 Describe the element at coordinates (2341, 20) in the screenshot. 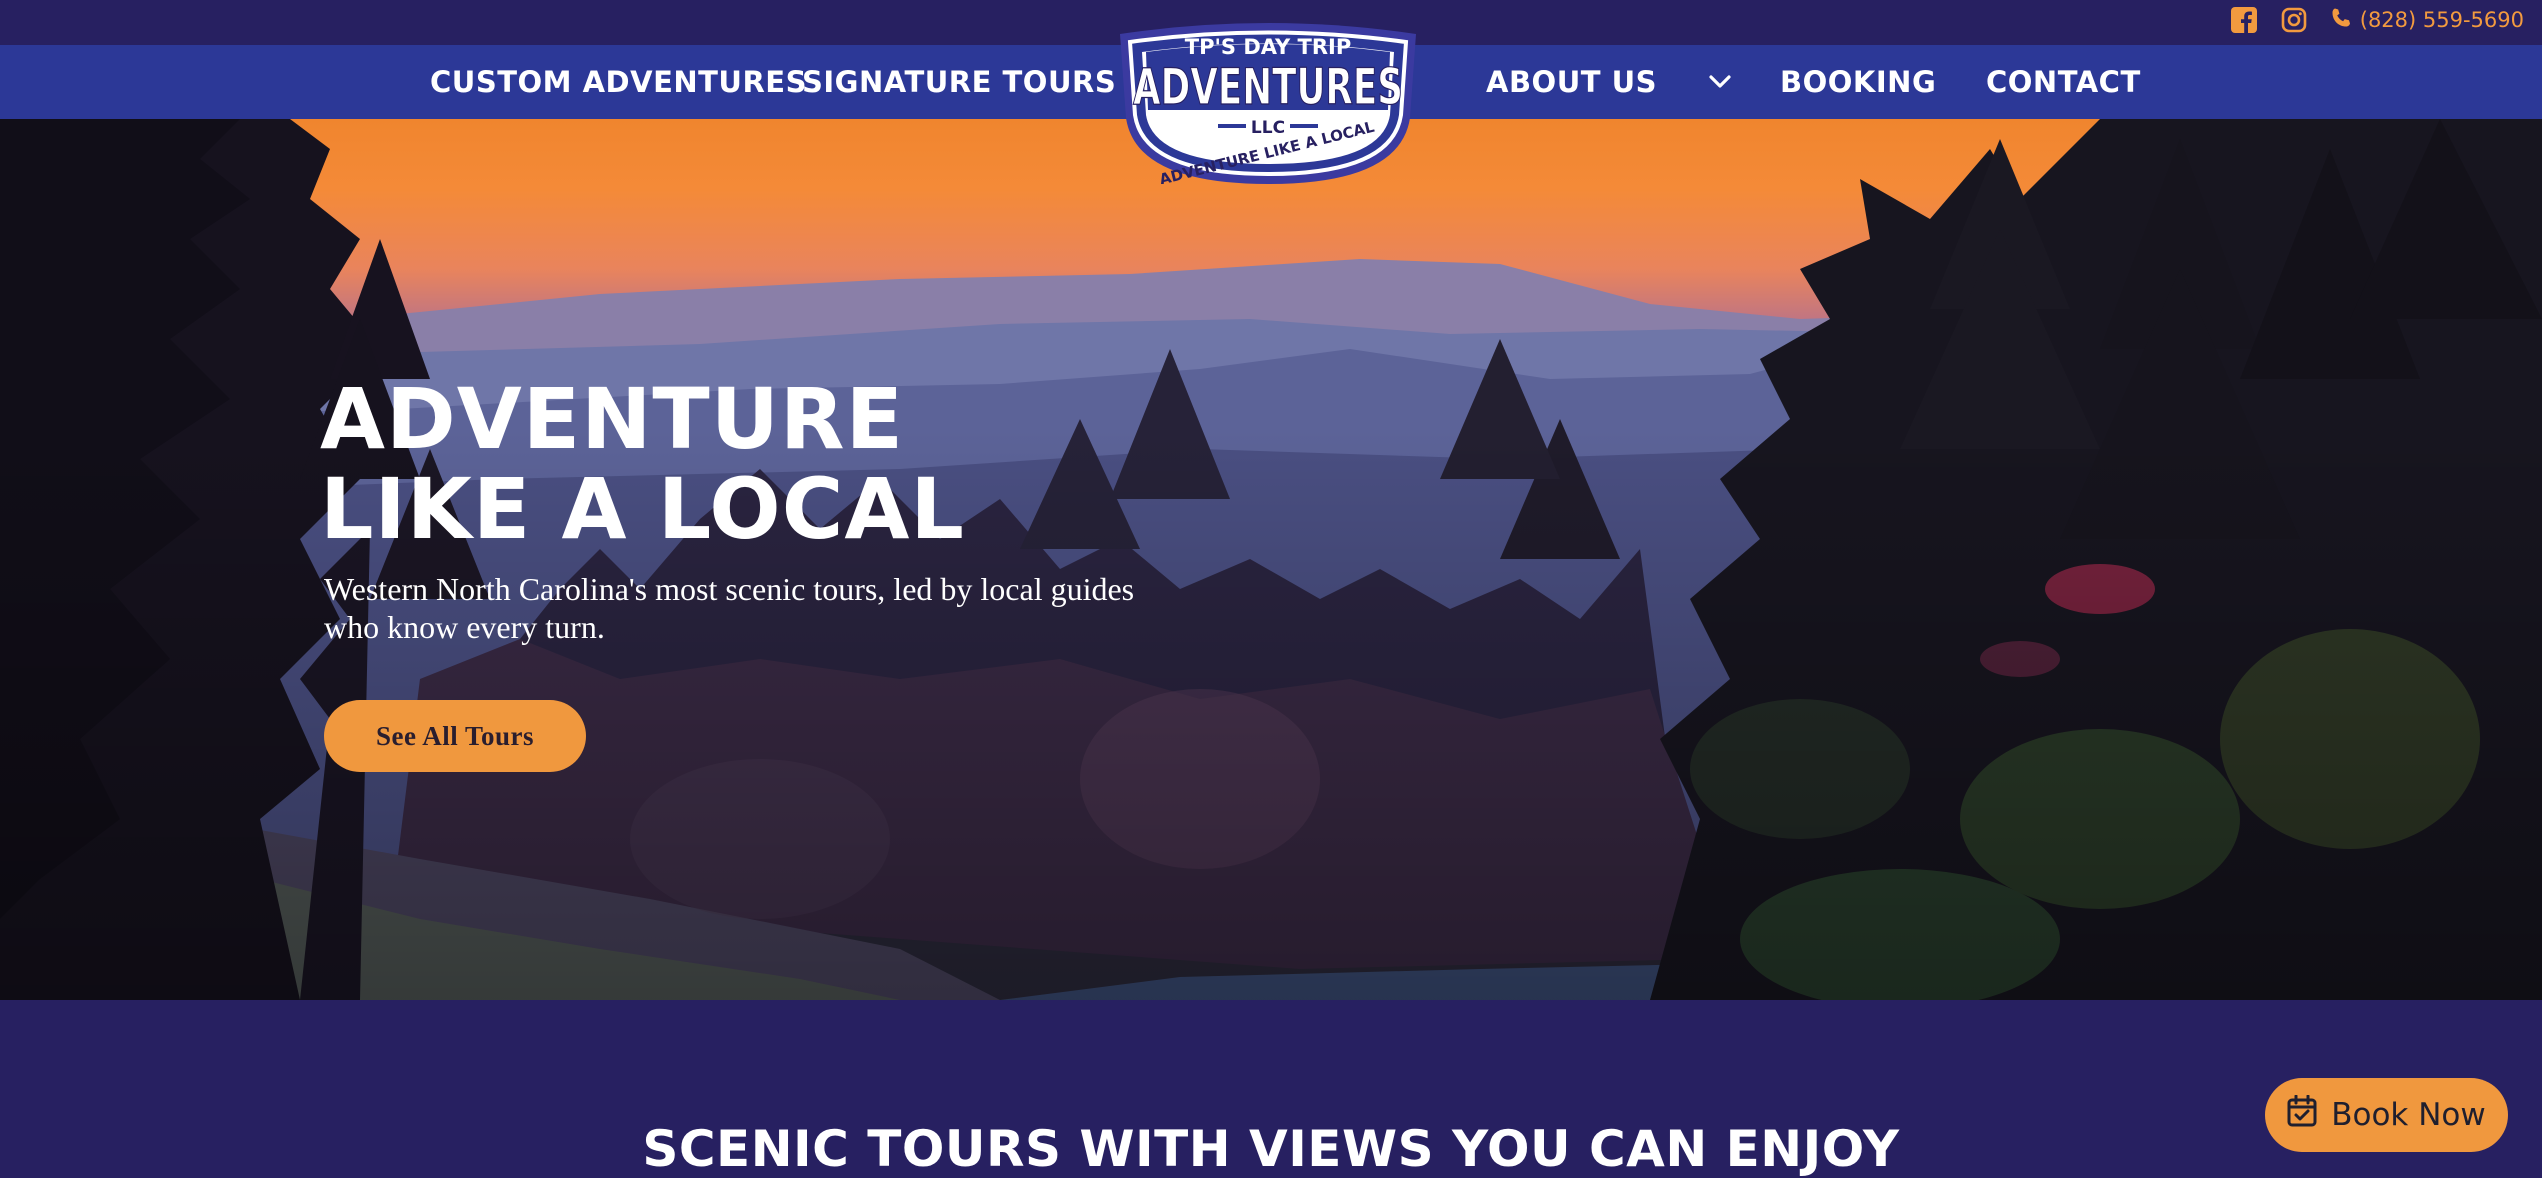

I see `phone-icon` at that location.